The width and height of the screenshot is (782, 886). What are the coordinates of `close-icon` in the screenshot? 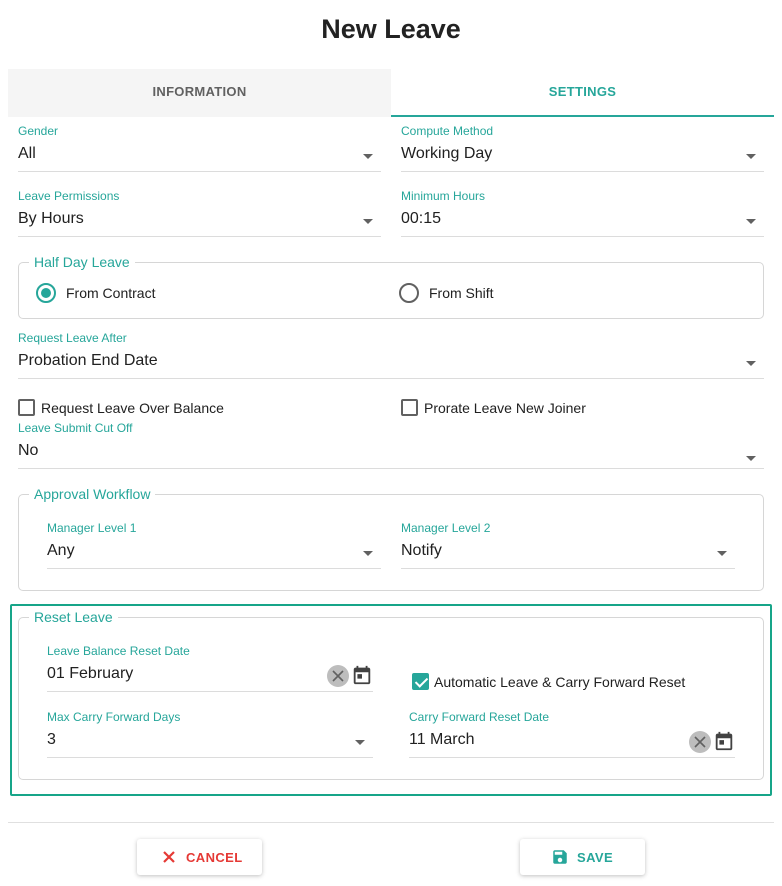 It's located at (169, 857).